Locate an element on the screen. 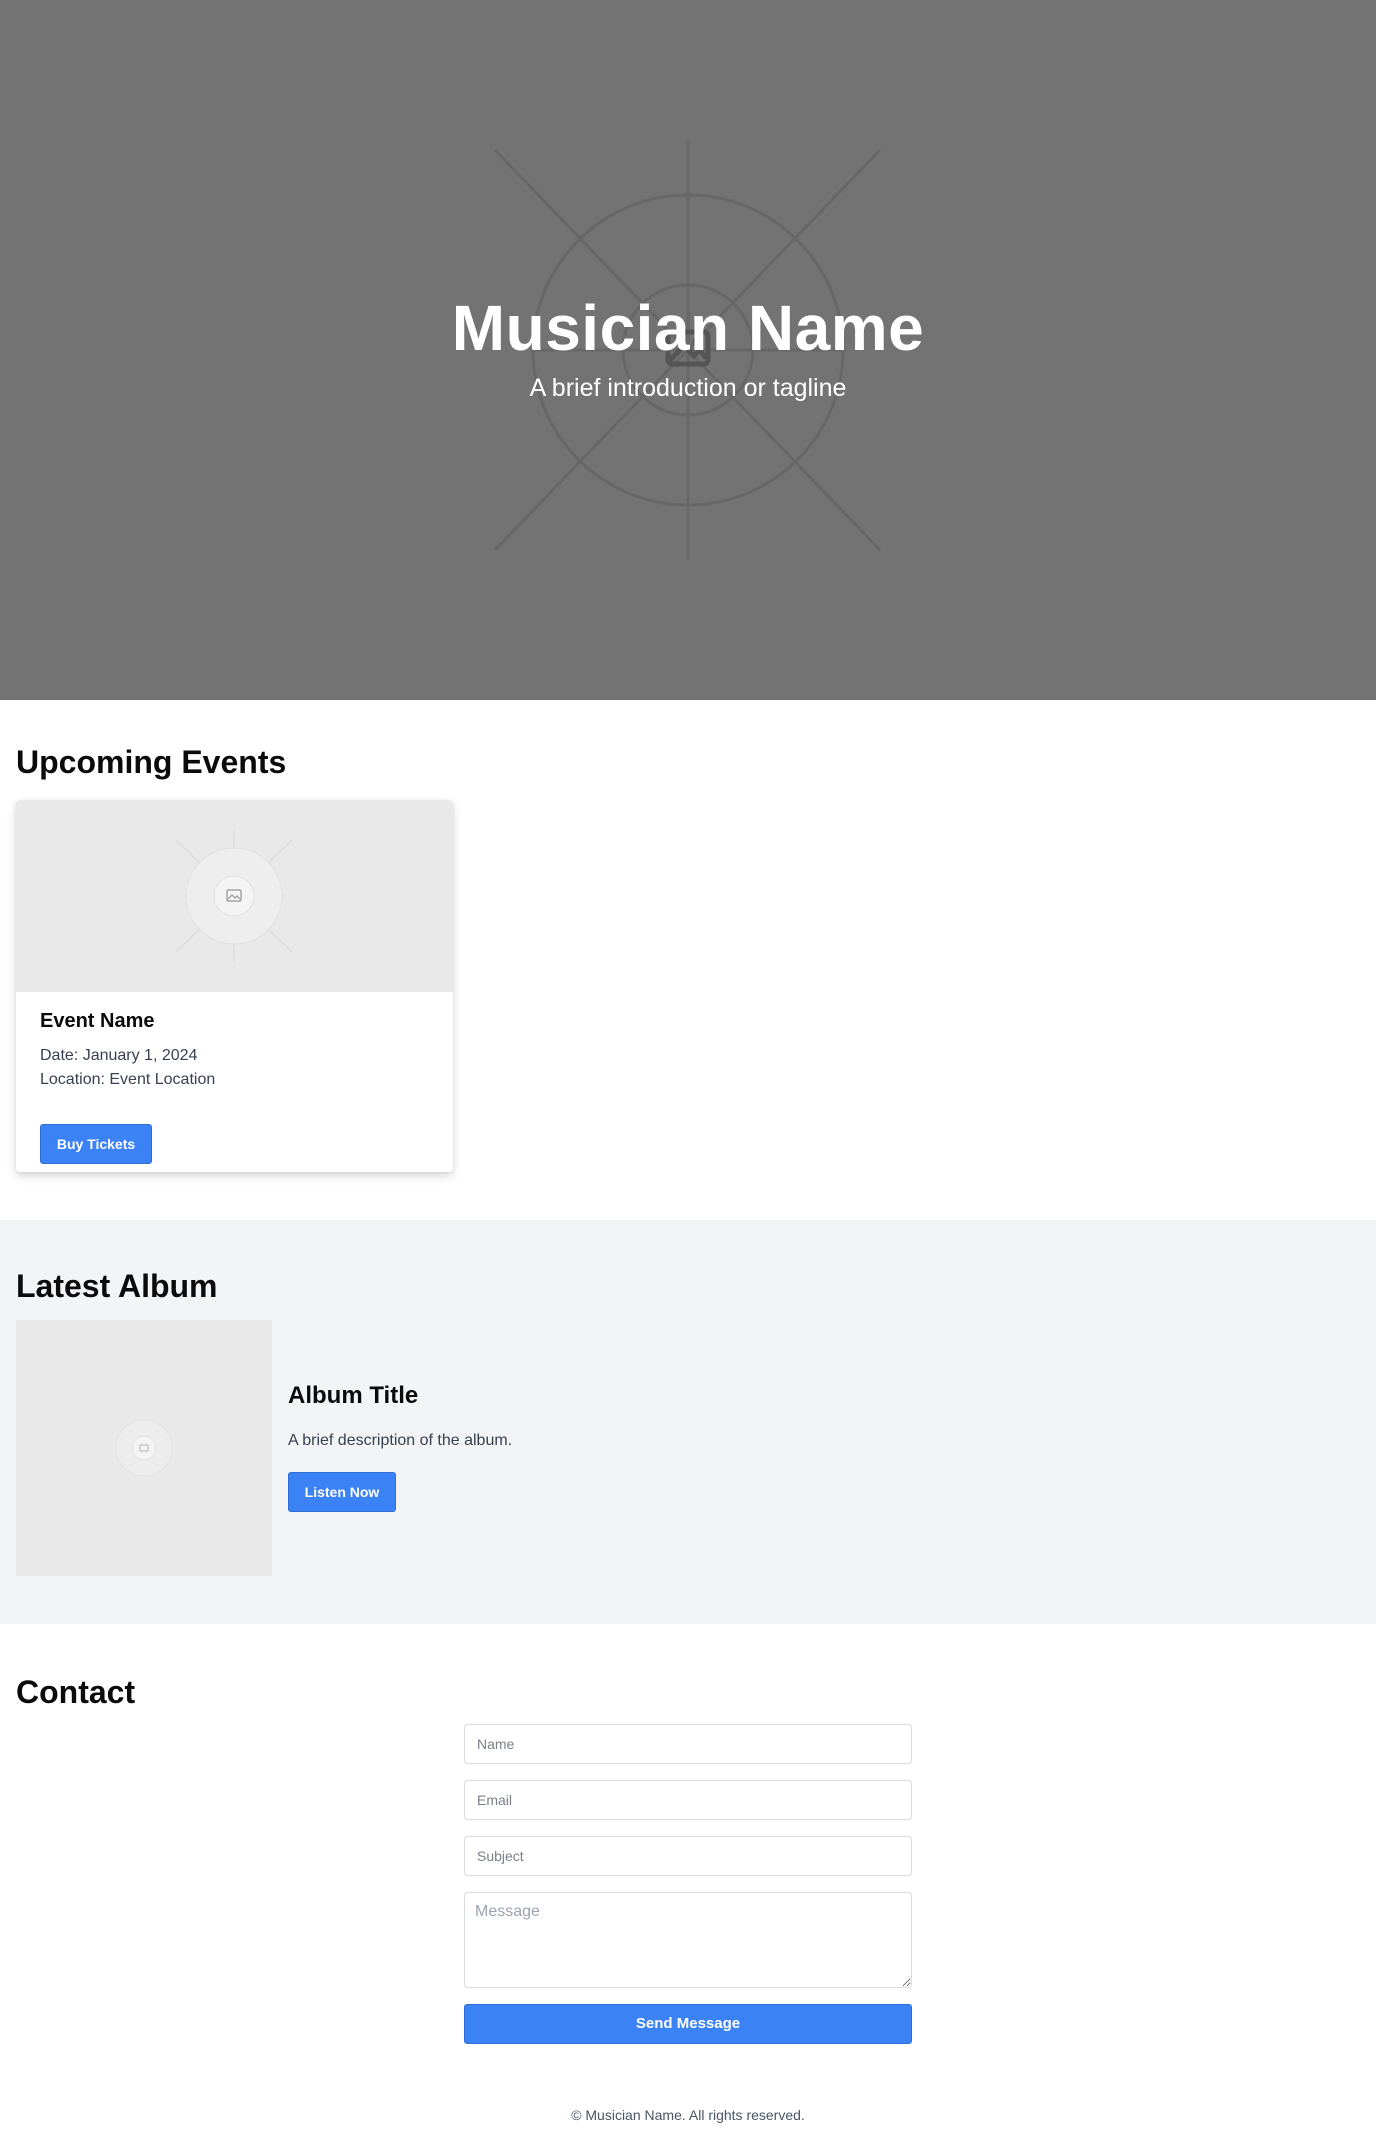 The width and height of the screenshot is (1376, 2144). hero-title: Musician Name is located at coordinates (688, 328).